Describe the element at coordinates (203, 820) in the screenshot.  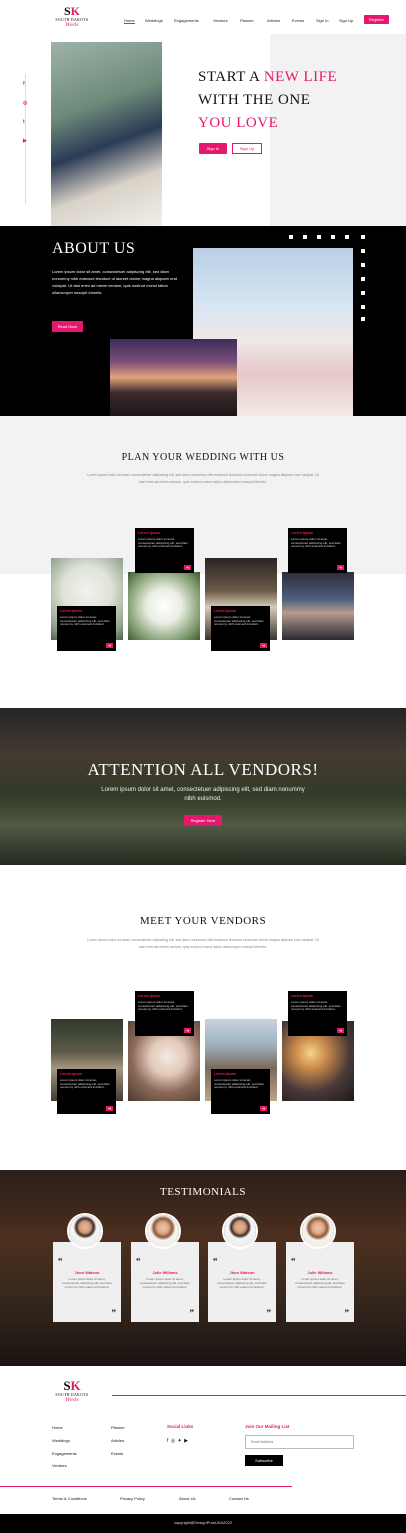
I see `register-here-button: Register Here` at that location.